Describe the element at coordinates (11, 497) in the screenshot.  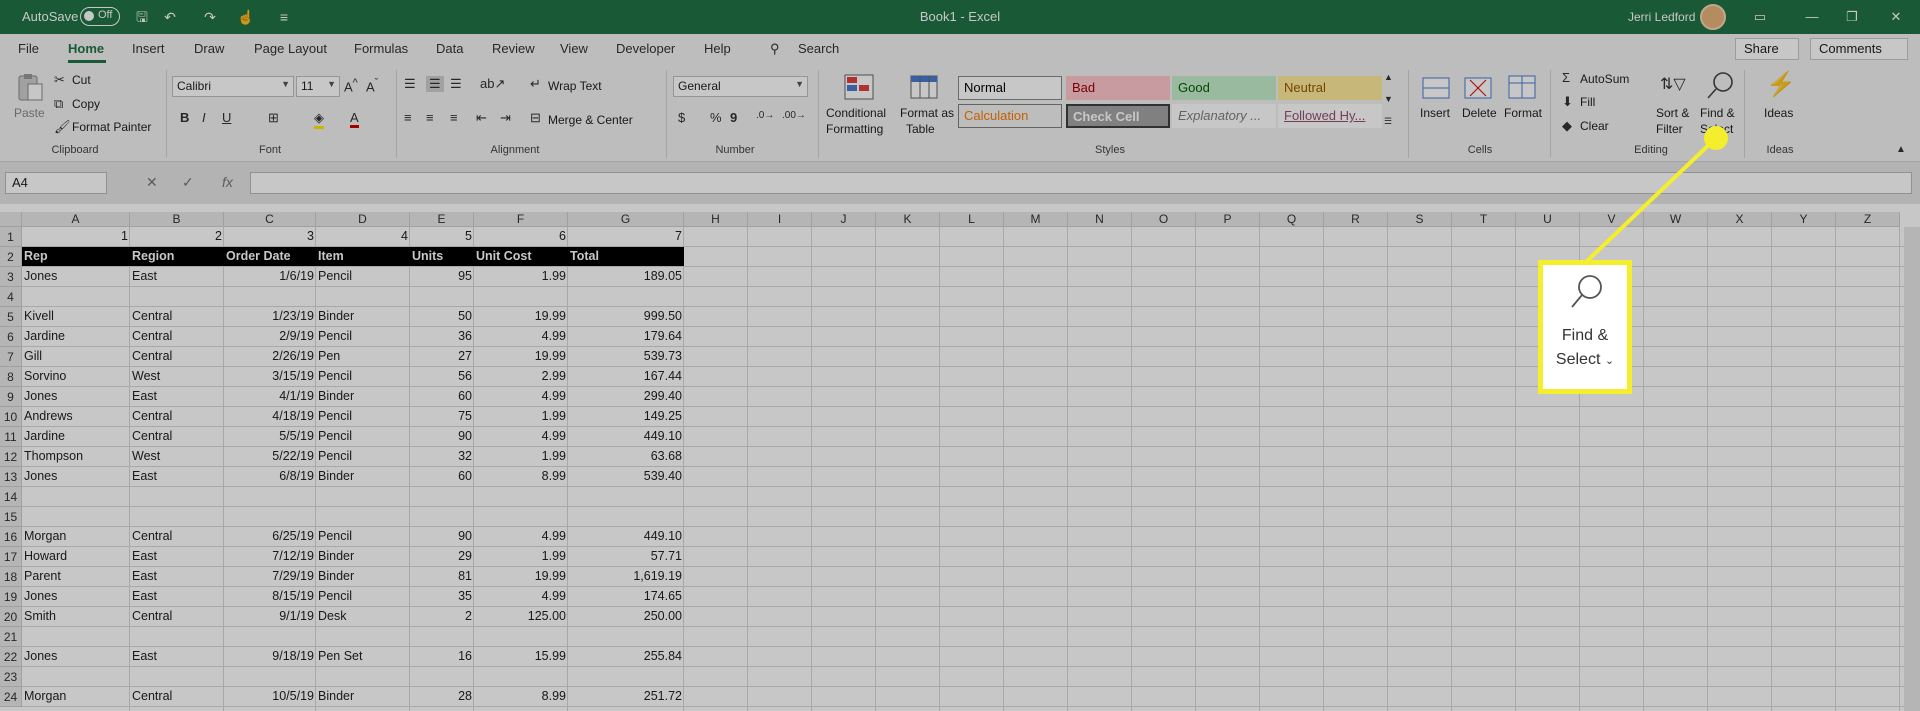
I see `row-header: 14` at that location.